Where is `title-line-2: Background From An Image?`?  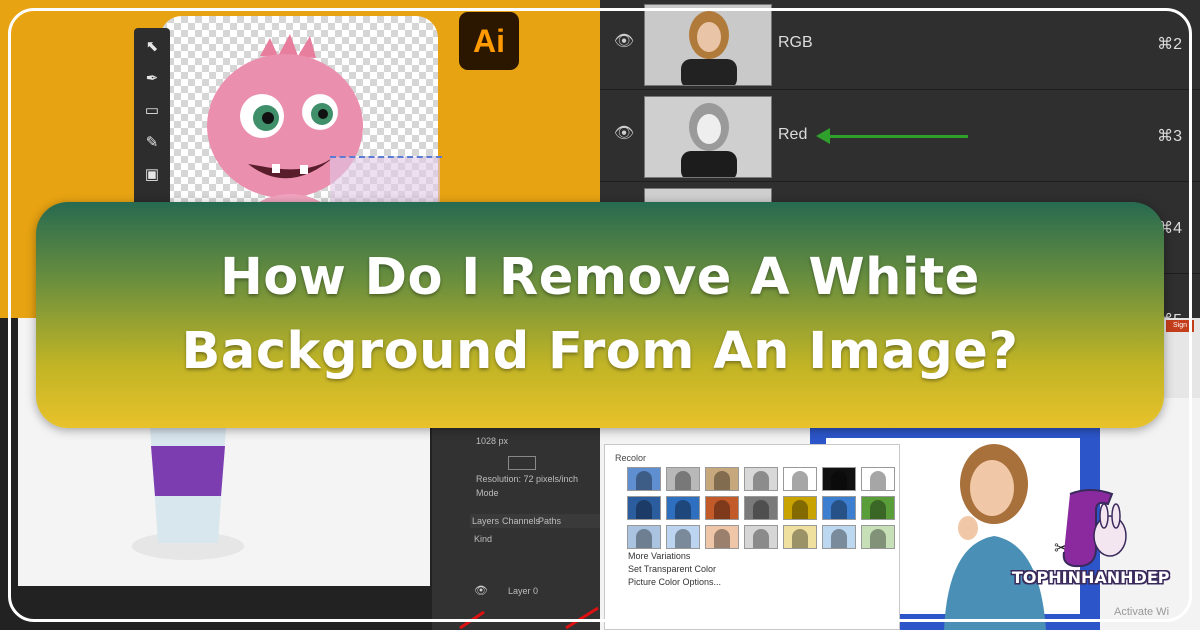 title-line-2: Background From An Image? is located at coordinates (600, 351).